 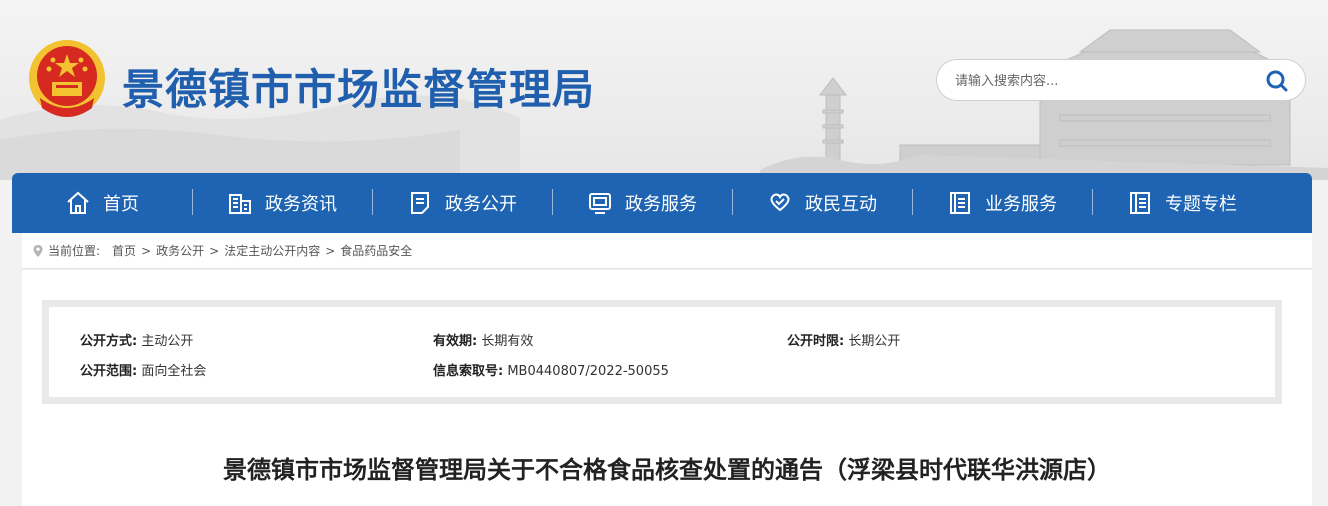 I want to click on breadcrumb-food-drug-safety: 食品药品安全, so click(x=376, y=250).